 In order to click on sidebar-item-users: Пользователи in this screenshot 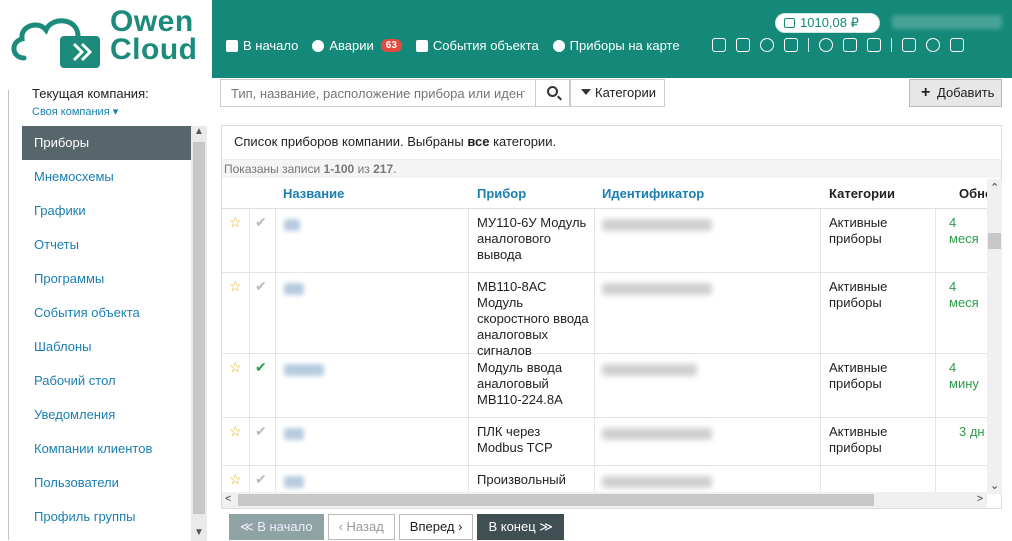, I will do `click(106, 483)`.